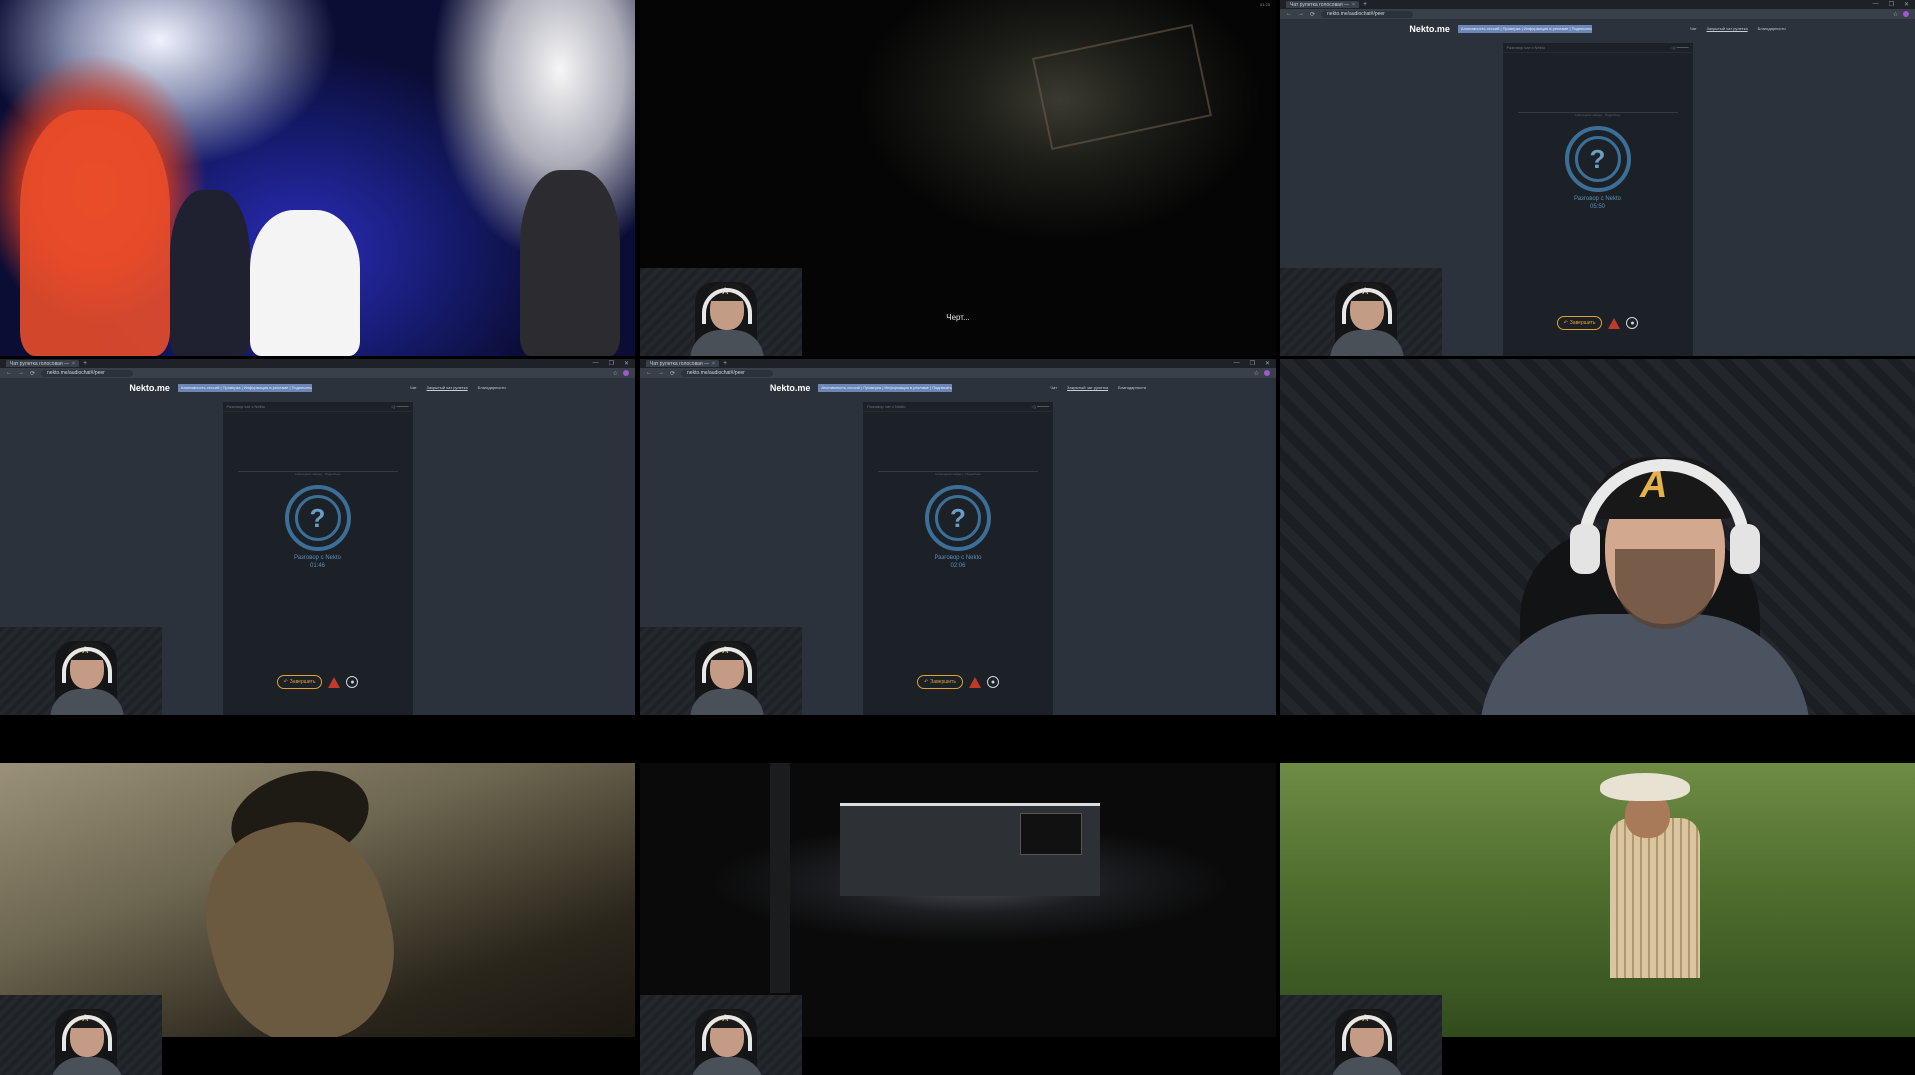 The image size is (1915, 1075). What do you see at coordinates (958, 566) in the screenshot?
I see `call-timer: 02:06` at bounding box center [958, 566].